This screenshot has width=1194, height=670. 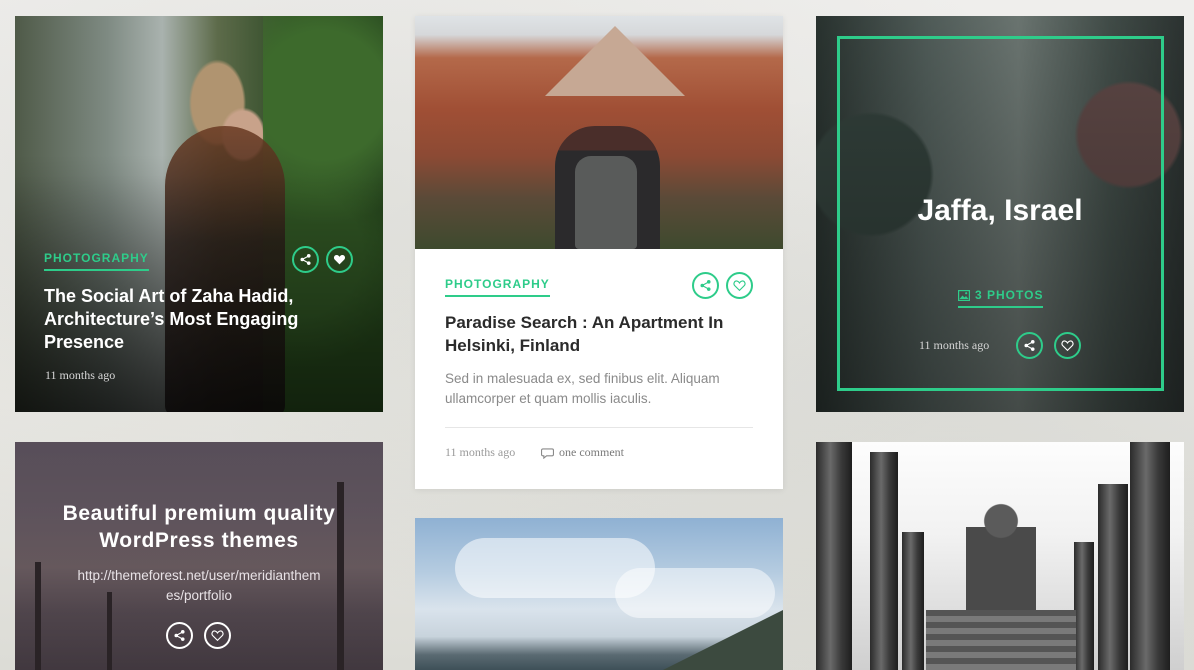 I want to click on card-divider, so click(x=599, y=427).